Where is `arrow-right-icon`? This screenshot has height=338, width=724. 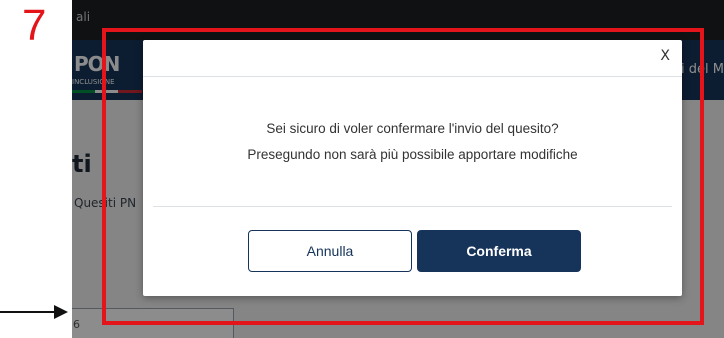
arrow-right-icon is located at coordinates (34, 312).